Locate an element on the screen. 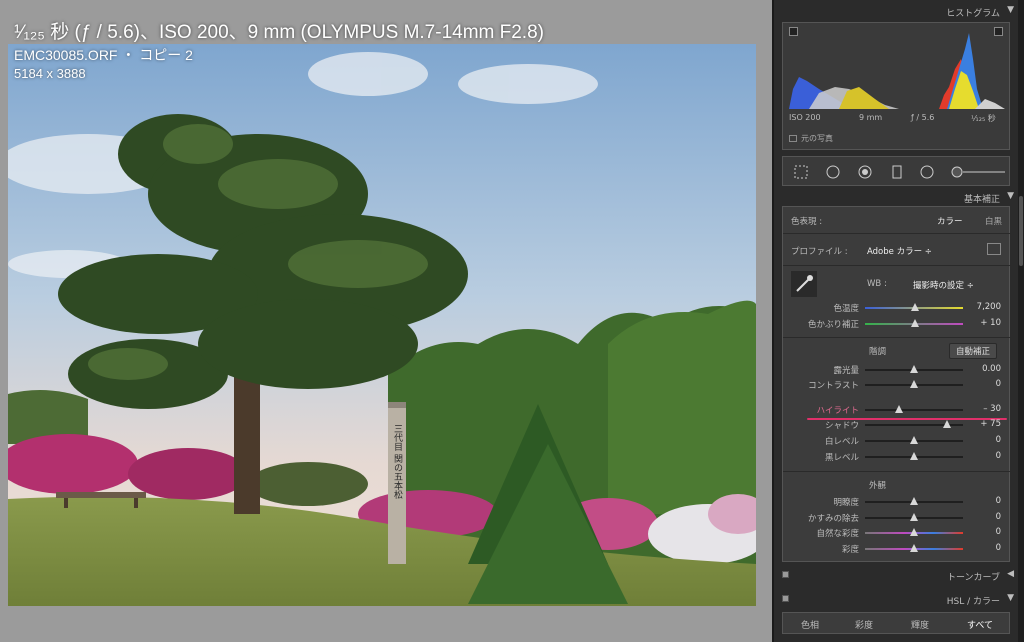 Image resolution: width=1024 pixels, height=642 pixels. whites-value: 0 is located at coordinates (998, 440).